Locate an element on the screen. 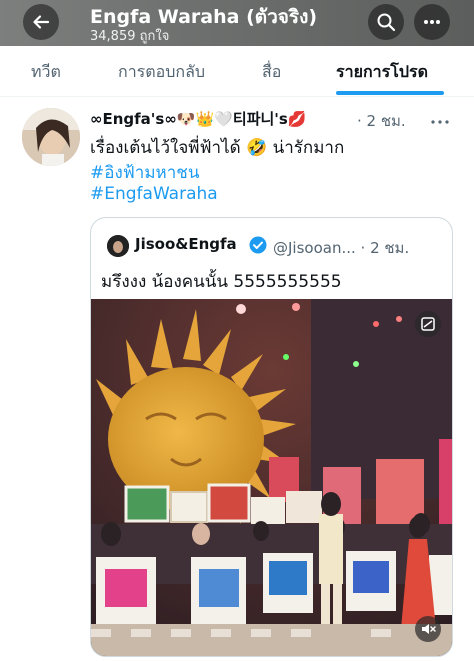 The image size is (474, 661). video-settings-button is located at coordinates (428, 324).